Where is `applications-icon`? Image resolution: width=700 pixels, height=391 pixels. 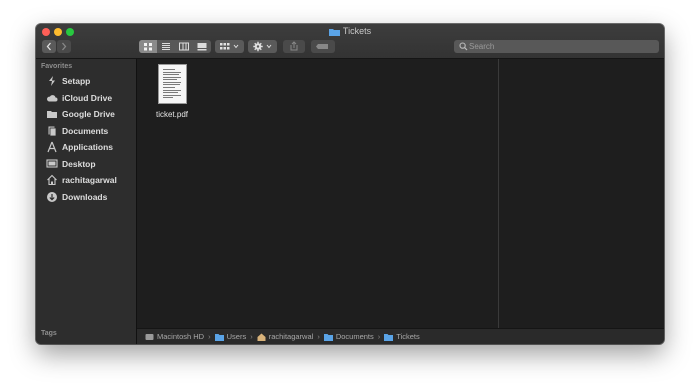 applications-icon is located at coordinates (52, 147).